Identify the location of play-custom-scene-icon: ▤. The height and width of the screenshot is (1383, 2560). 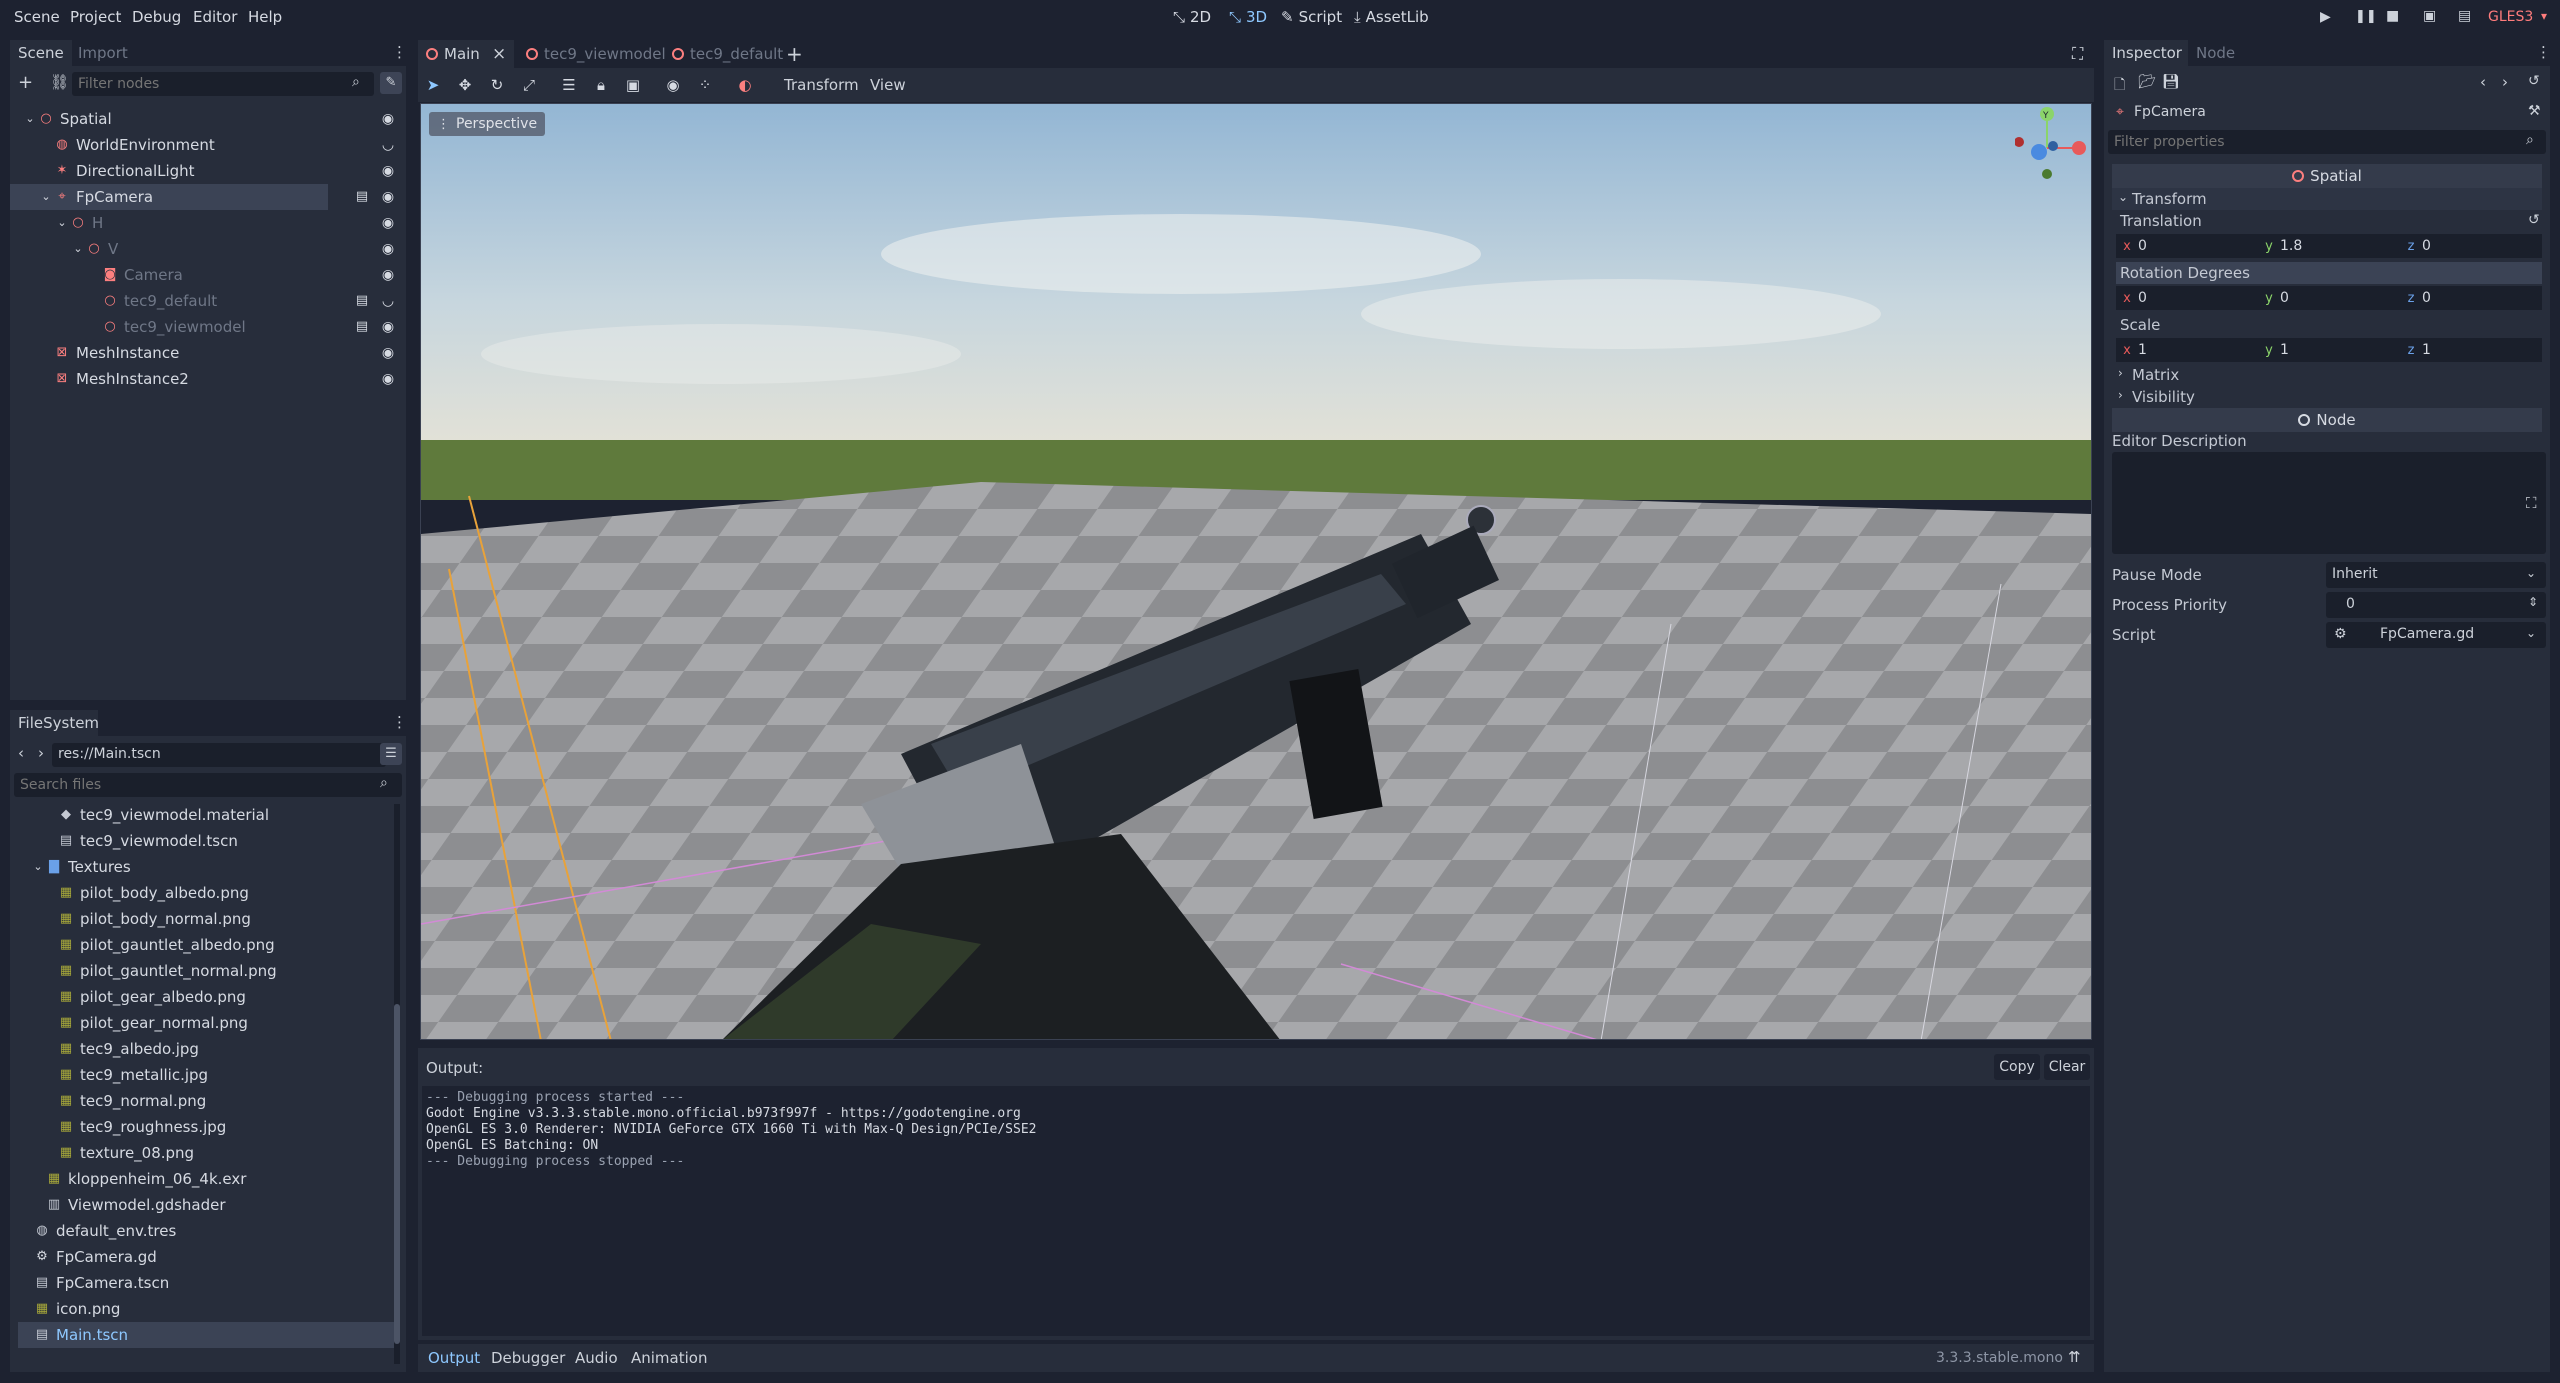
(2464, 16).